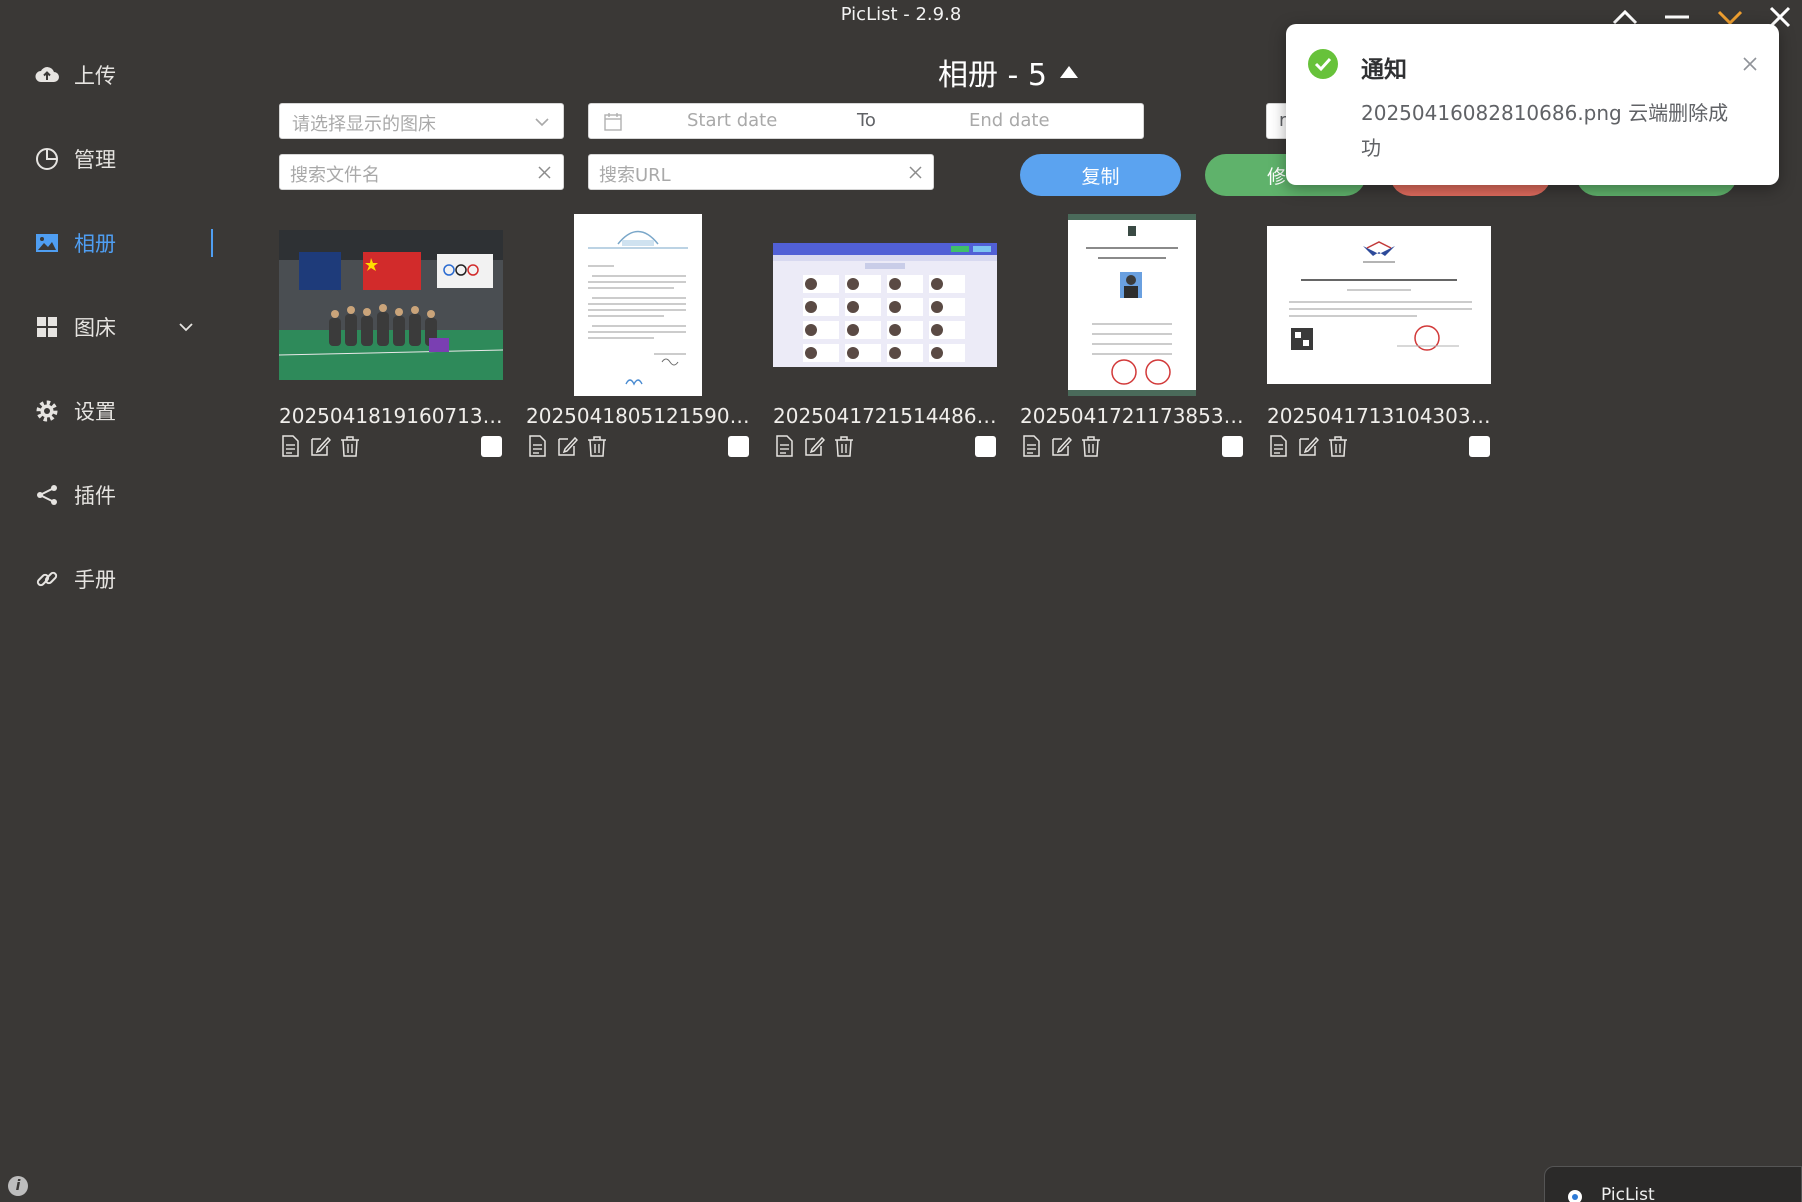 The width and height of the screenshot is (1802, 1202). Describe the element at coordinates (1673, 1184) in the screenshot. I see `taskbar-window: PicList` at that location.